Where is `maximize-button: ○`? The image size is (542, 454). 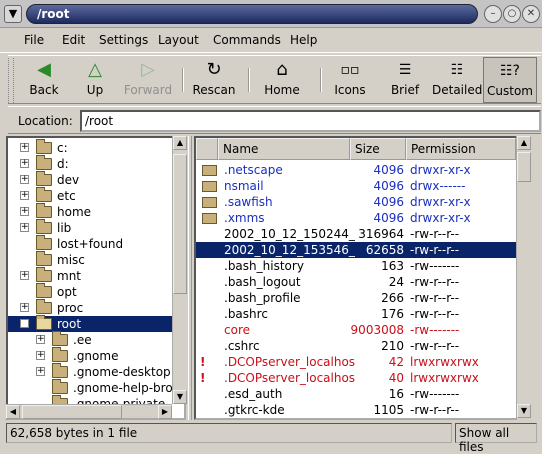
maximize-button: ○ is located at coordinates (512, 14).